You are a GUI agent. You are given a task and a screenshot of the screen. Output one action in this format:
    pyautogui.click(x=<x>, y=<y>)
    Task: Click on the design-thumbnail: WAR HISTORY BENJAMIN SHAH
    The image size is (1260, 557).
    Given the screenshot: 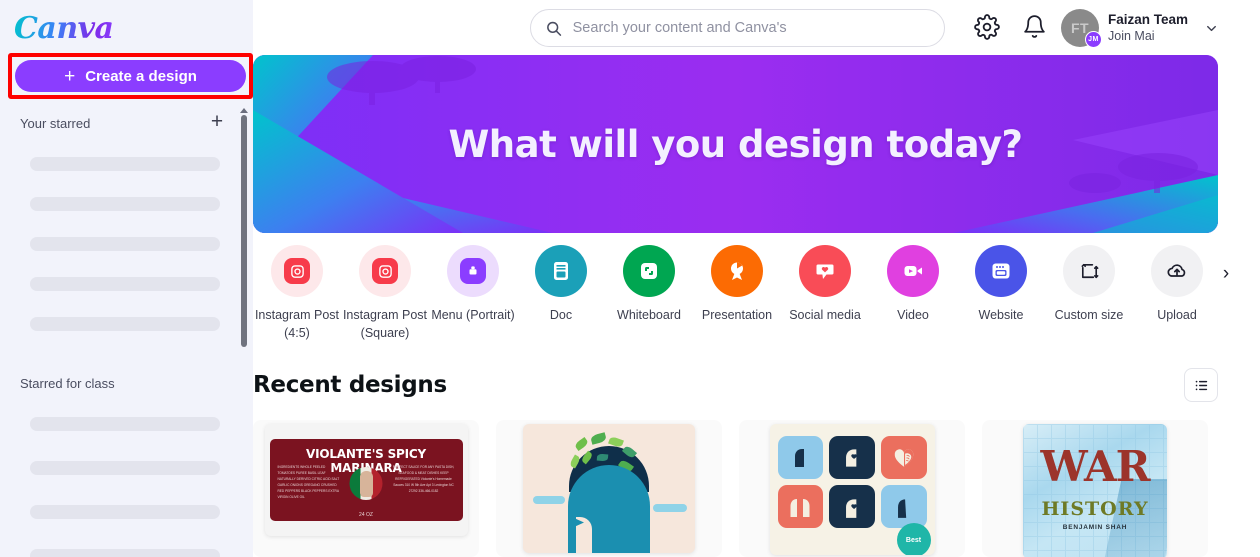 What is the action you would take?
    pyautogui.click(x=1095, y=490)
    